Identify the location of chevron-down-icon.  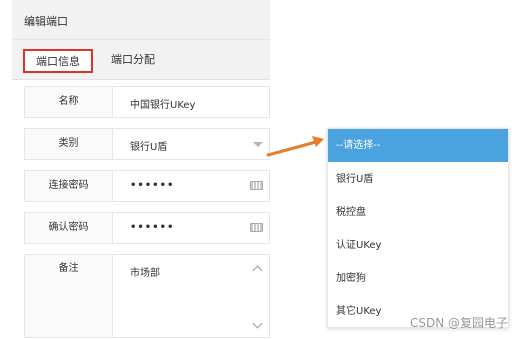
(258, 144).